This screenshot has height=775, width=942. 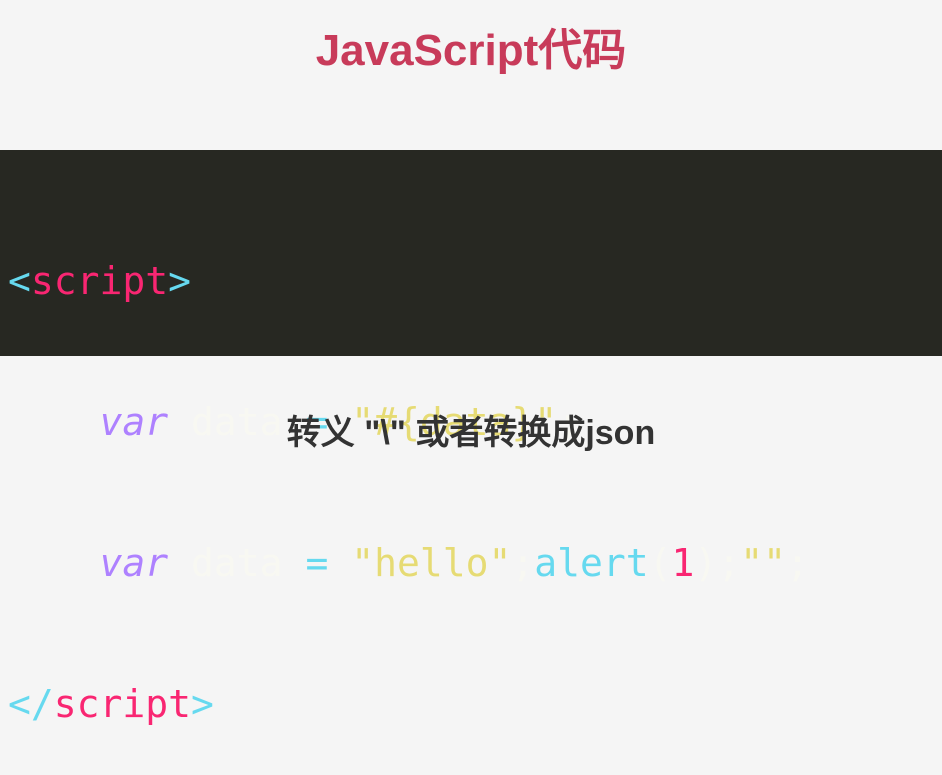 What do you see at coordinates (475, 704) in the screenshot?
I see `code-line-4: </script>` at bounding box center [475, 704].